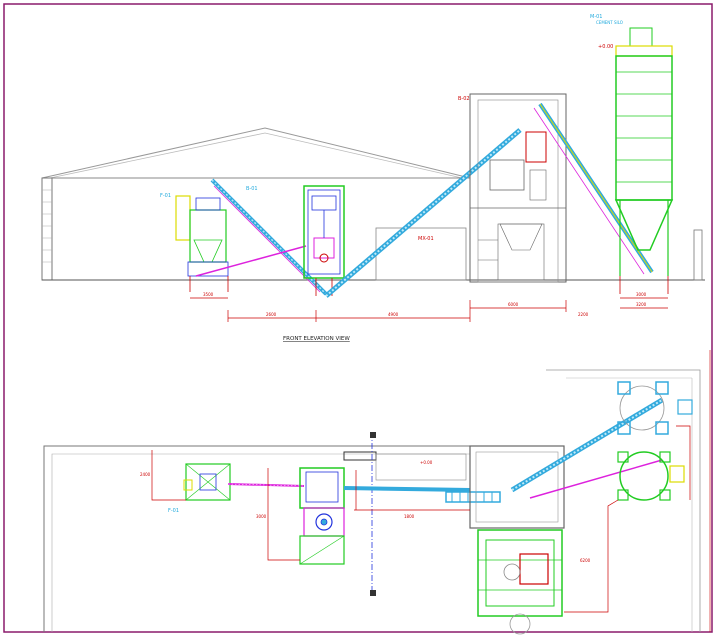  What do you see at coordinates (316, 339) in the screenshot?
I see `elevation-title: FRONT ELEVATION VIEW` at bounding box center [316, 339].